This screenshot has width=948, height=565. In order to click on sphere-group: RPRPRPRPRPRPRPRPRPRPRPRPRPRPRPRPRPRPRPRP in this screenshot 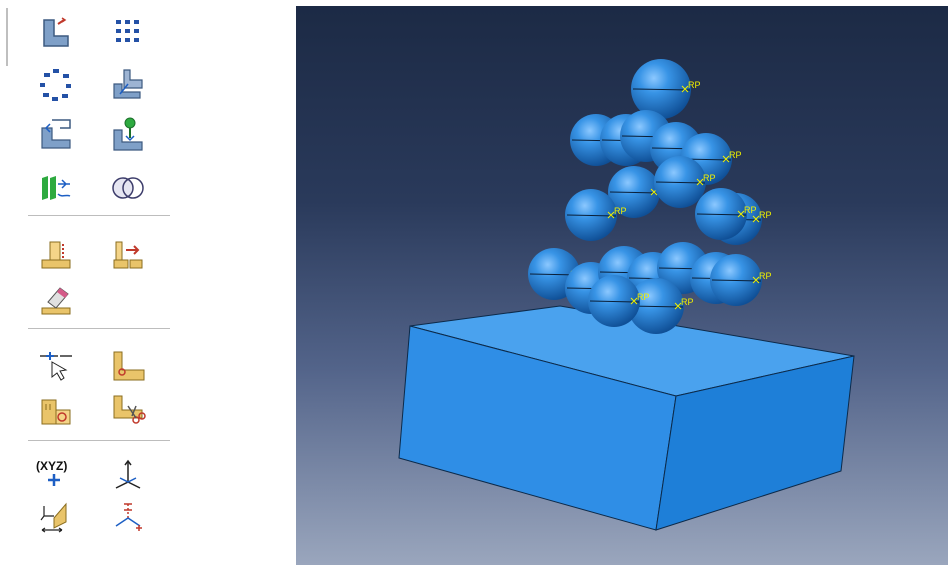, I will do `click(650, 196)`.